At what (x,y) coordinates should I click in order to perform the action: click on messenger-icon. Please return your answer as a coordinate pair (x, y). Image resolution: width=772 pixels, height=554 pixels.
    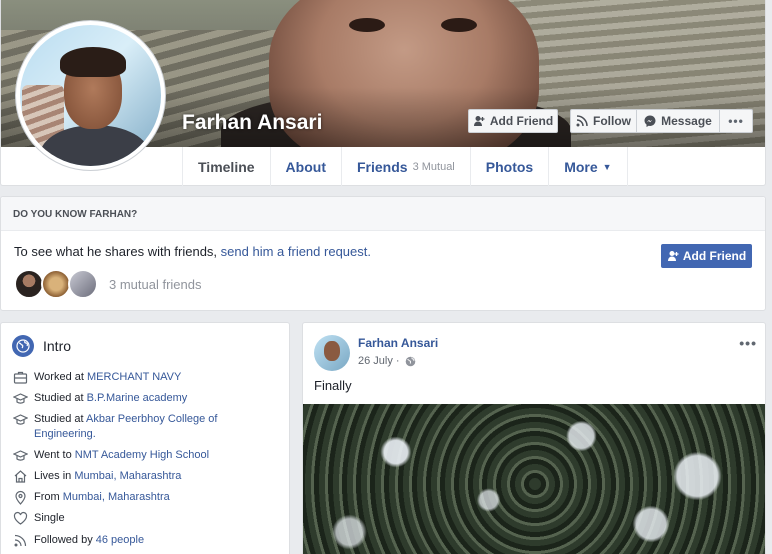
    Looking at the image, I should click on (650, 121).